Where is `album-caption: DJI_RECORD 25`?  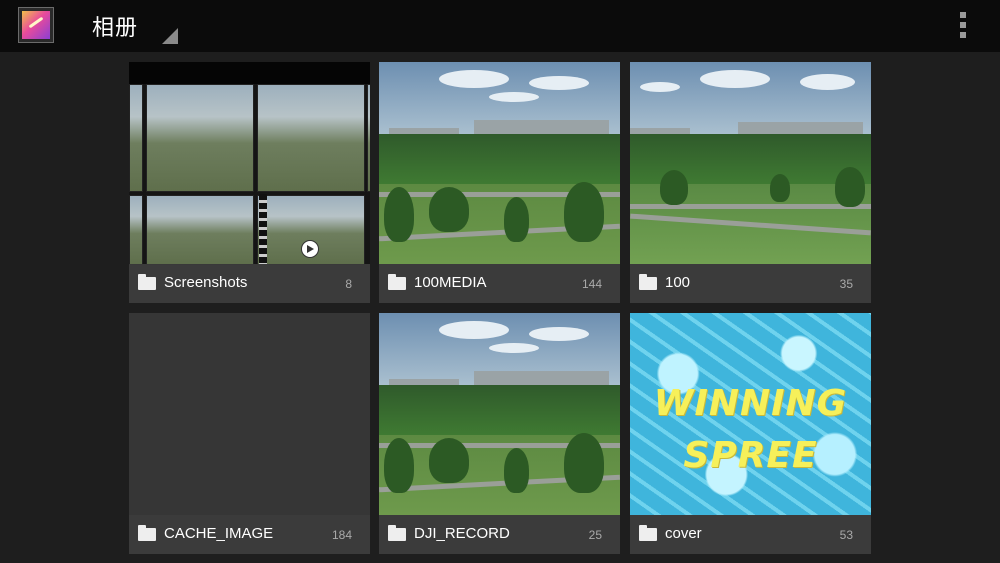 album-caption: DJI_RECORD 25 is located at coordinates (499, 534).